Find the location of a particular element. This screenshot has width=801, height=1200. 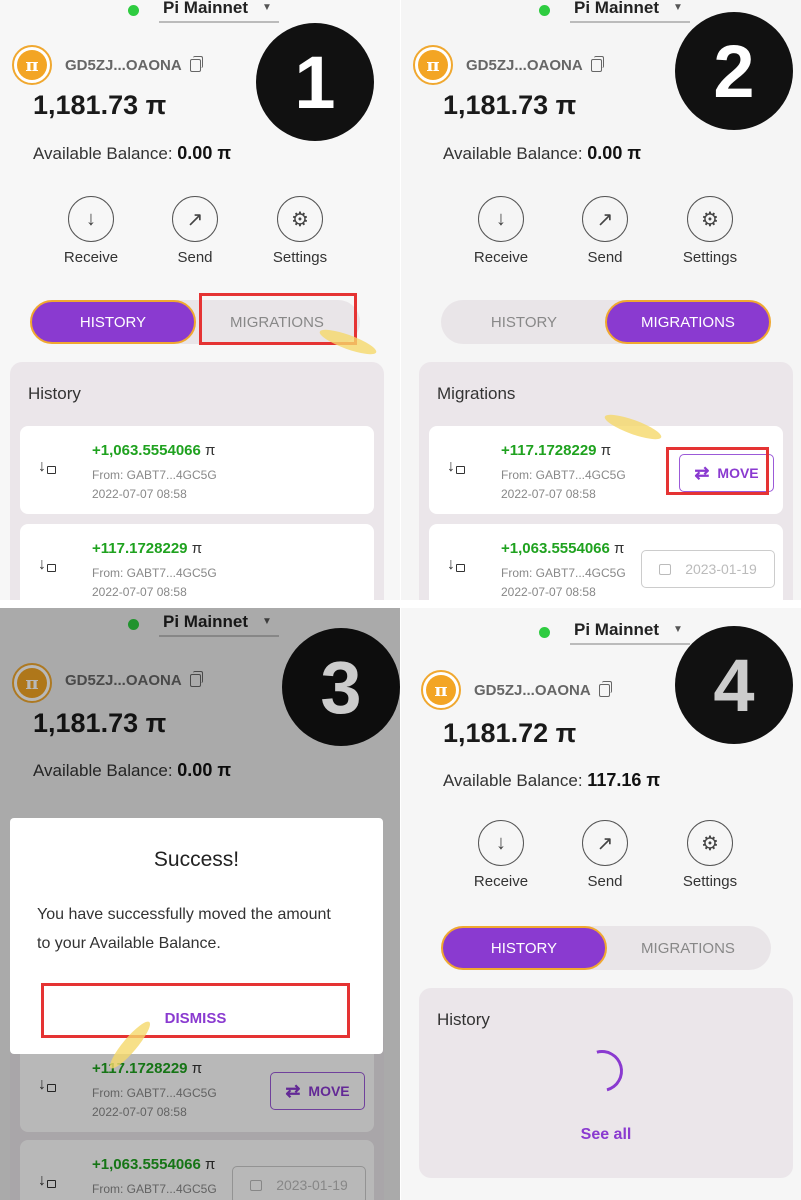

lock-date-badge: 2023-01-19 is located at coordinates (708, 569).